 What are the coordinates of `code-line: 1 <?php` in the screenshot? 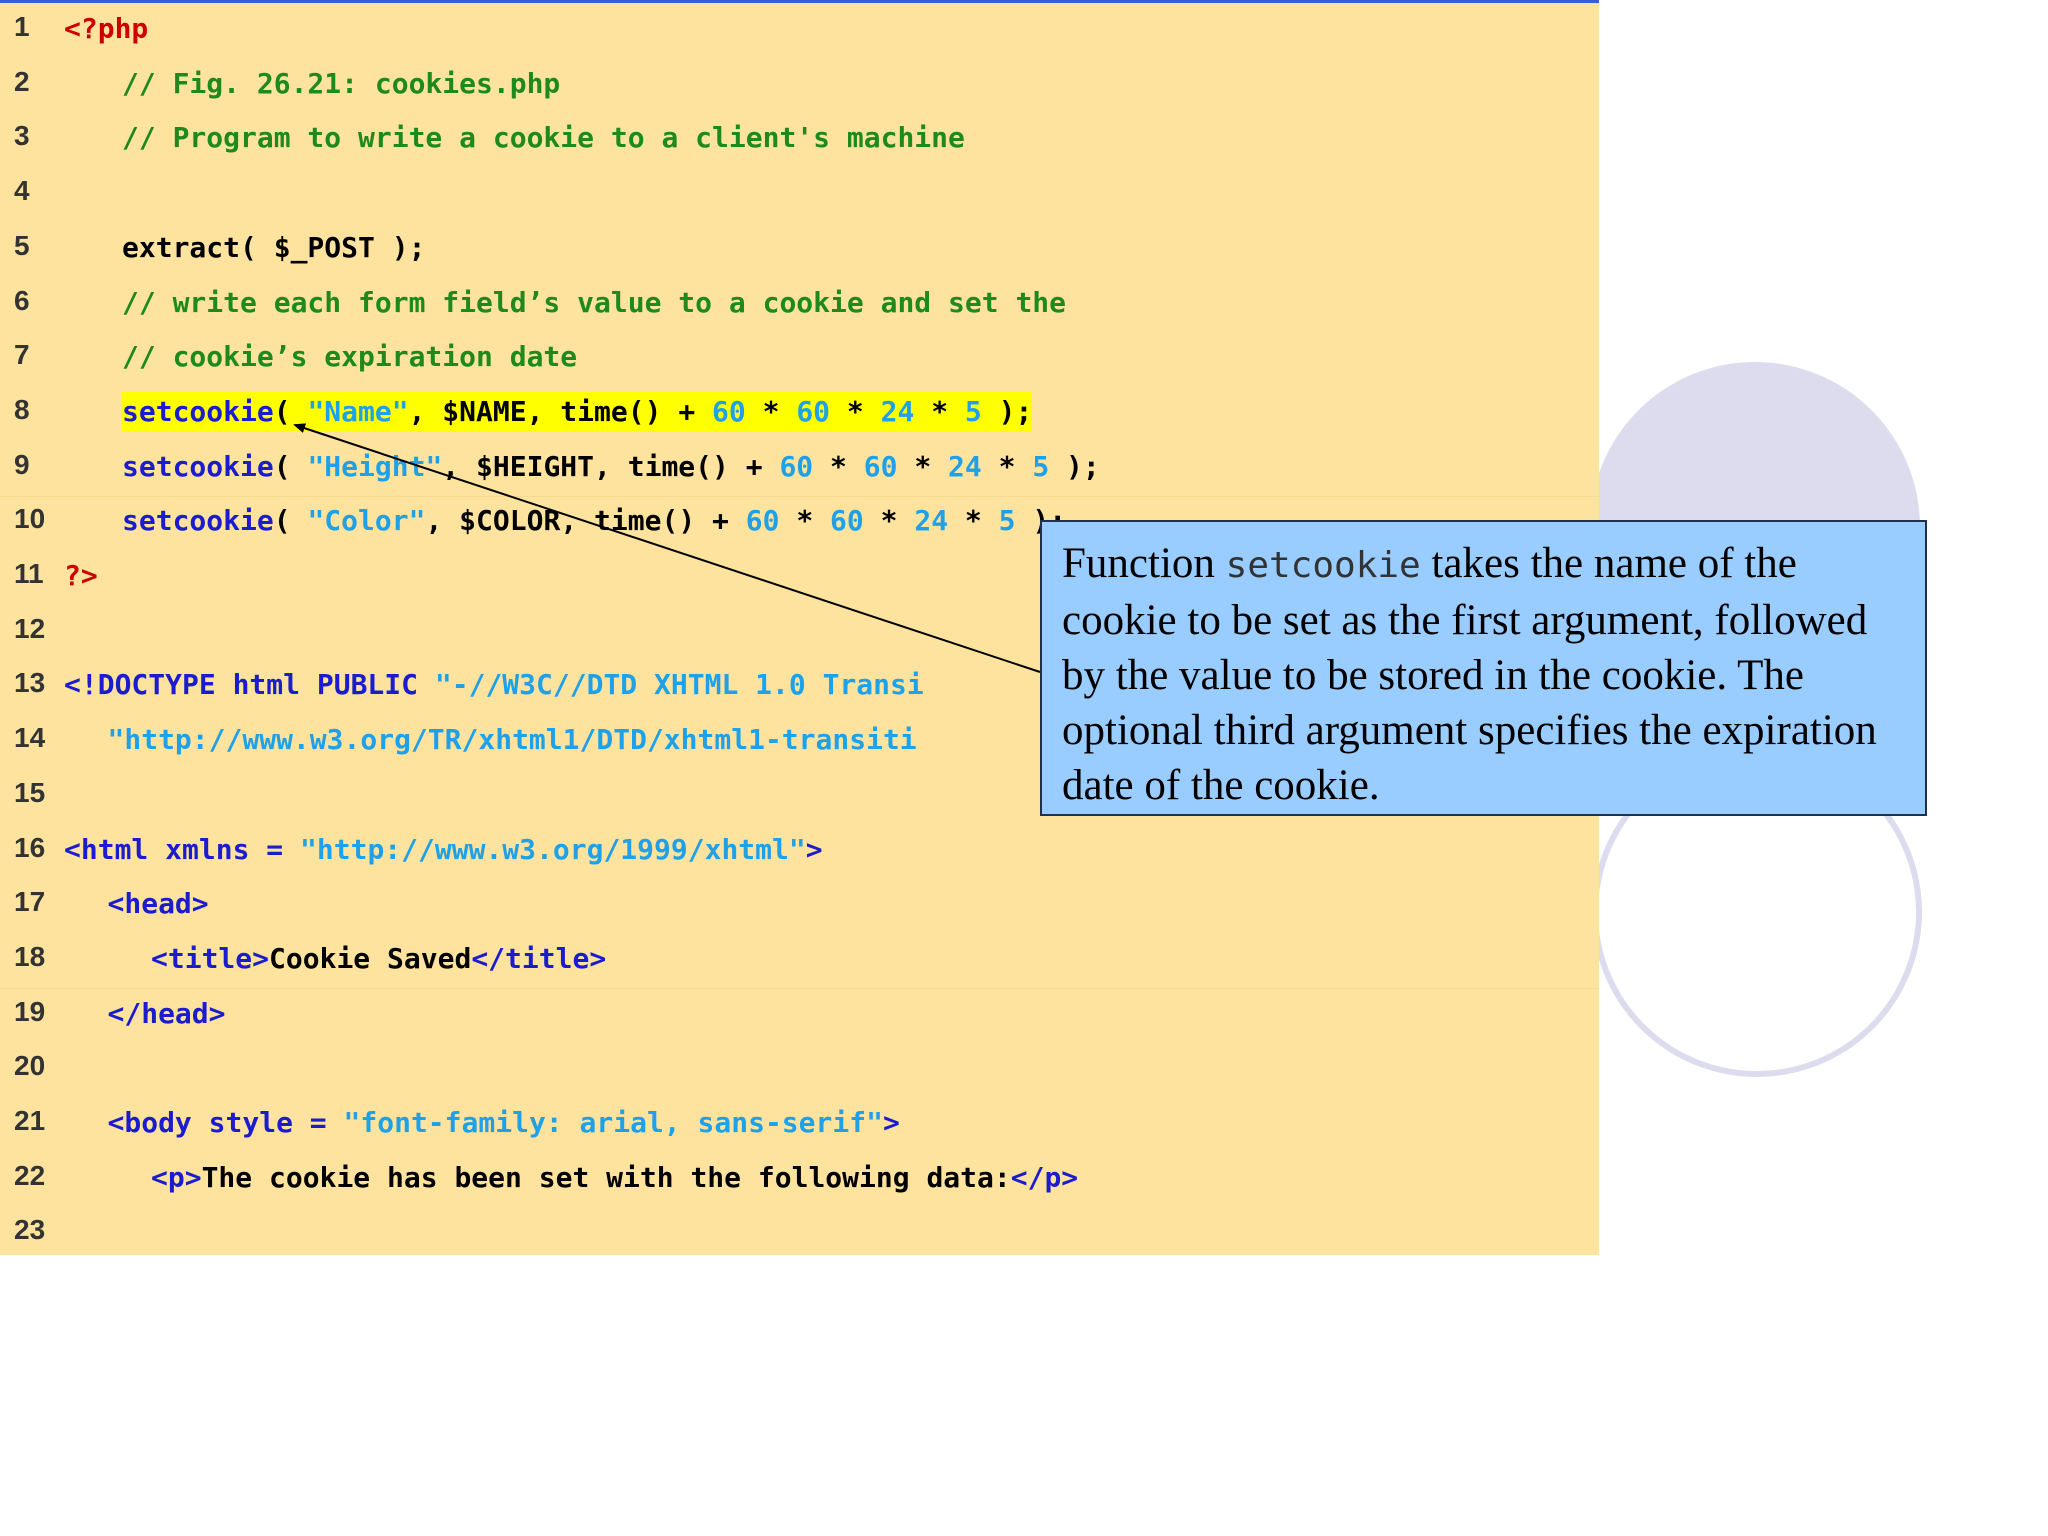 It's located at (799, 34).